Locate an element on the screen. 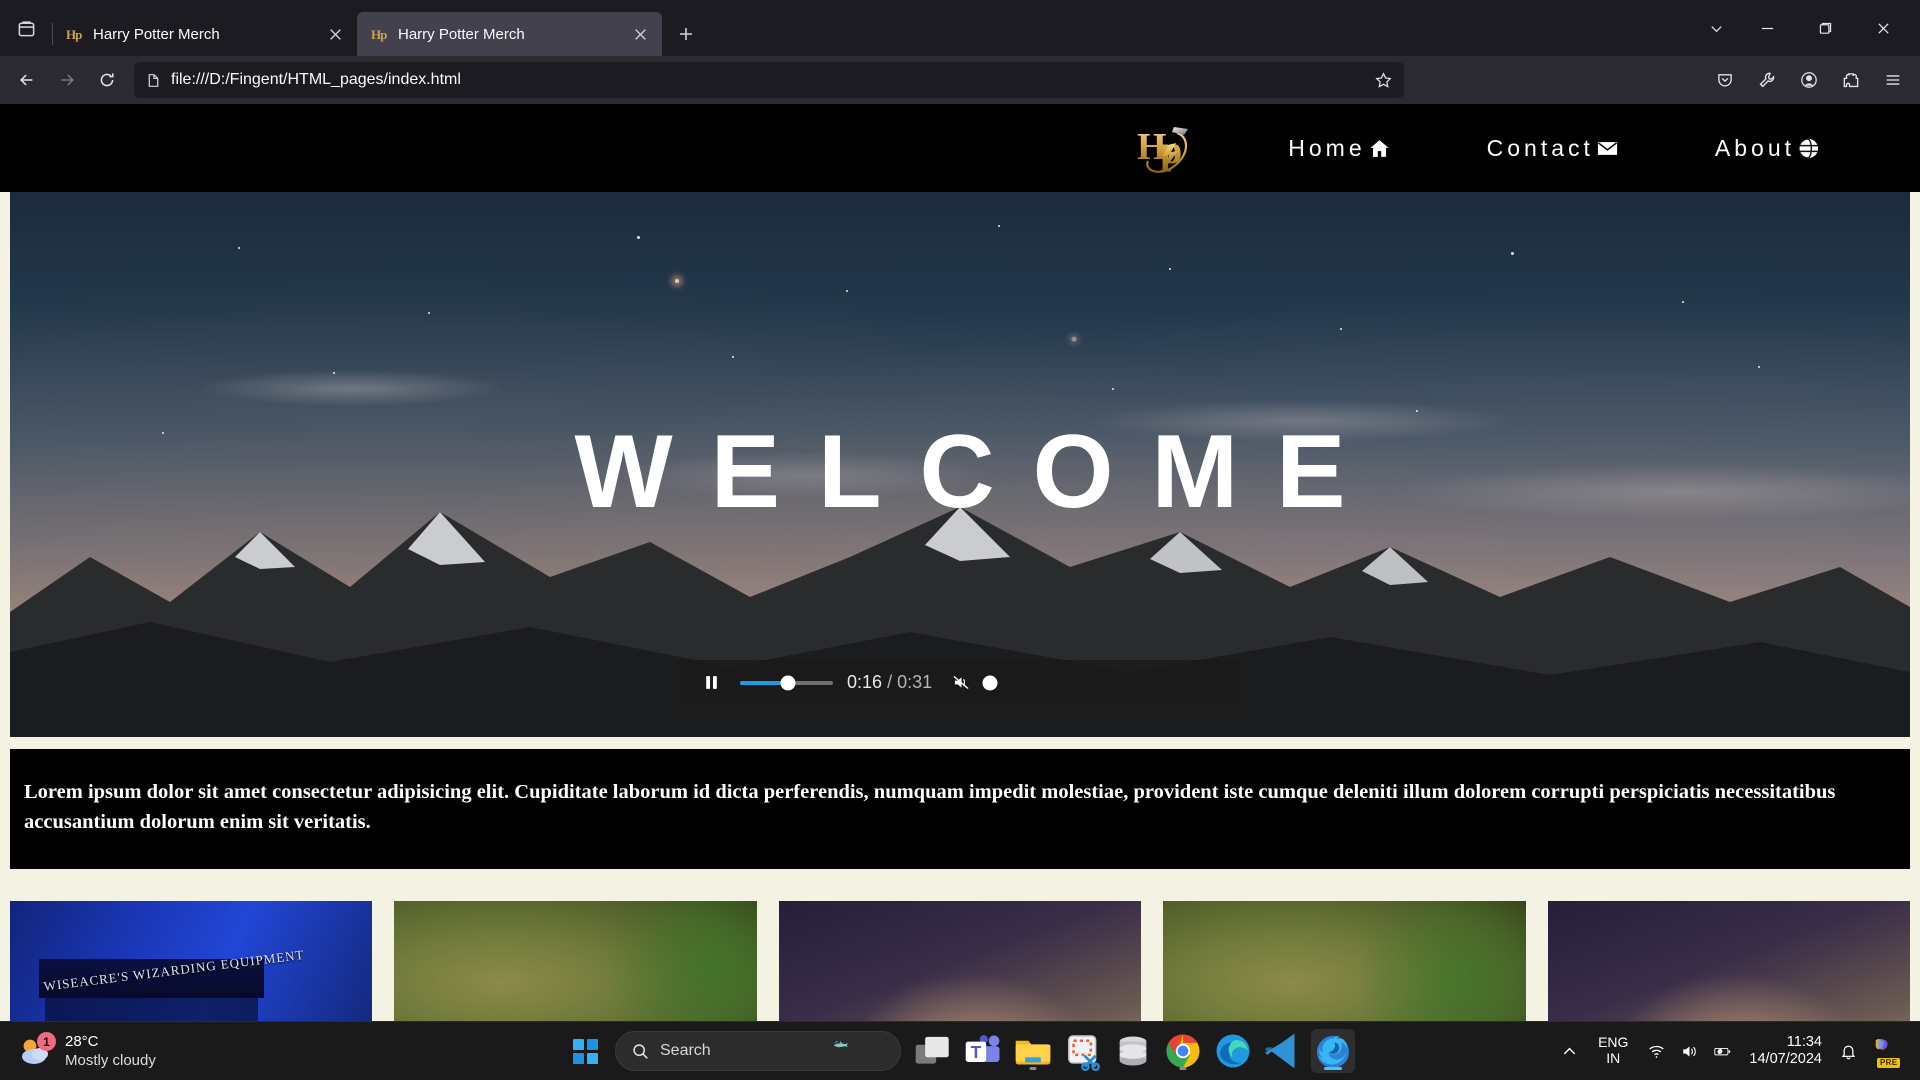  language-line-1: ENG is located at coordinates (1613, 1042).